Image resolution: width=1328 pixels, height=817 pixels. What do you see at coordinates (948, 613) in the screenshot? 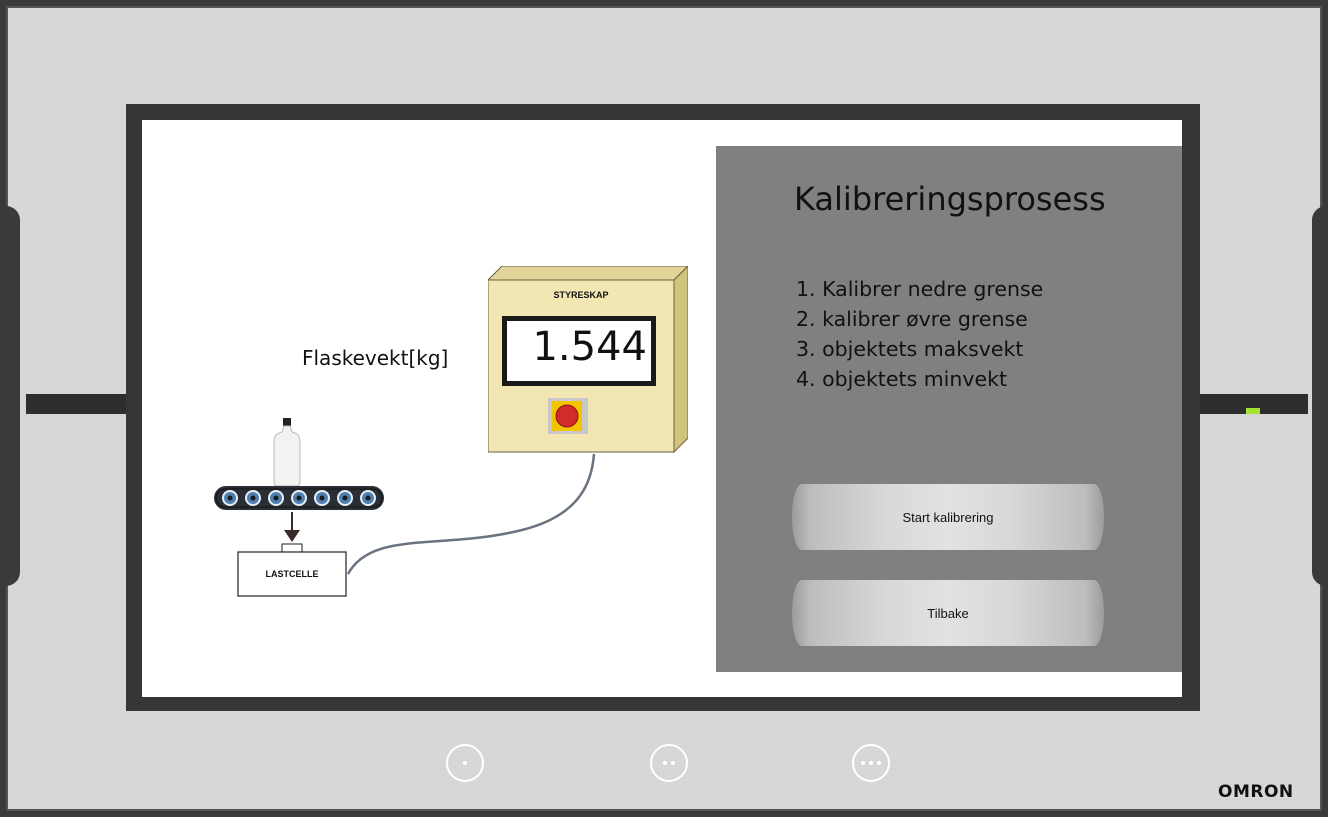
I see `back-button: Tilbake` at bounding box center [948, 613].